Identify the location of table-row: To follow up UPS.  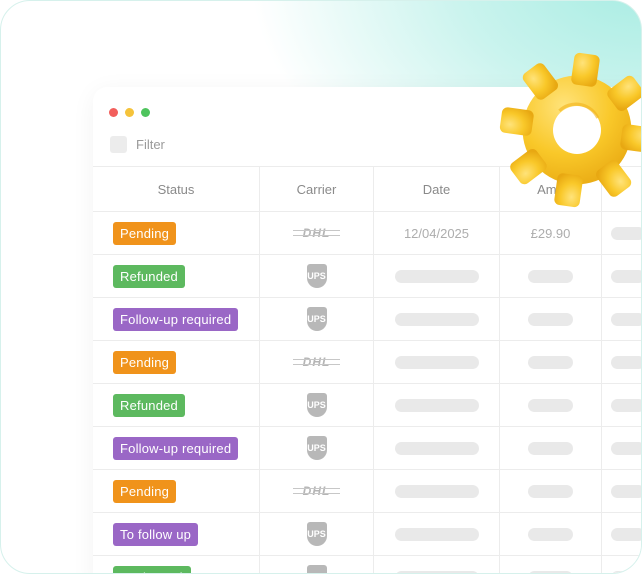
(367, 534).